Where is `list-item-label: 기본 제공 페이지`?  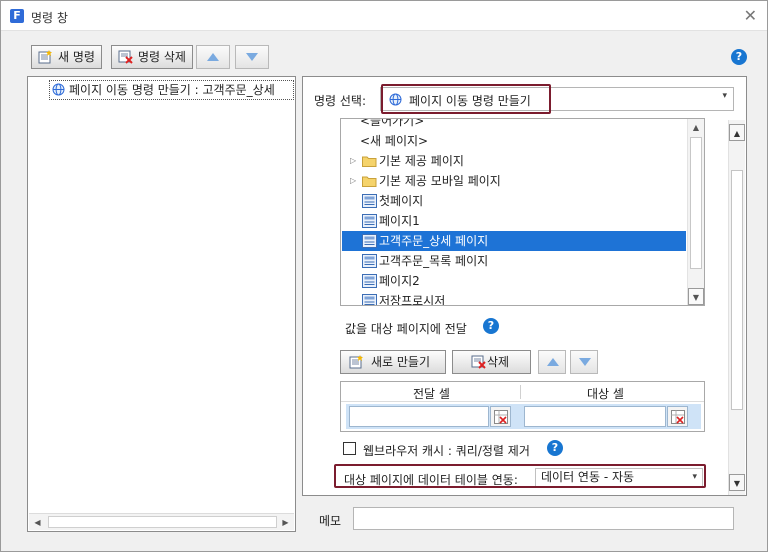
list-item-label: 기본 제공 페이지 is located at coordinates (421, 161).